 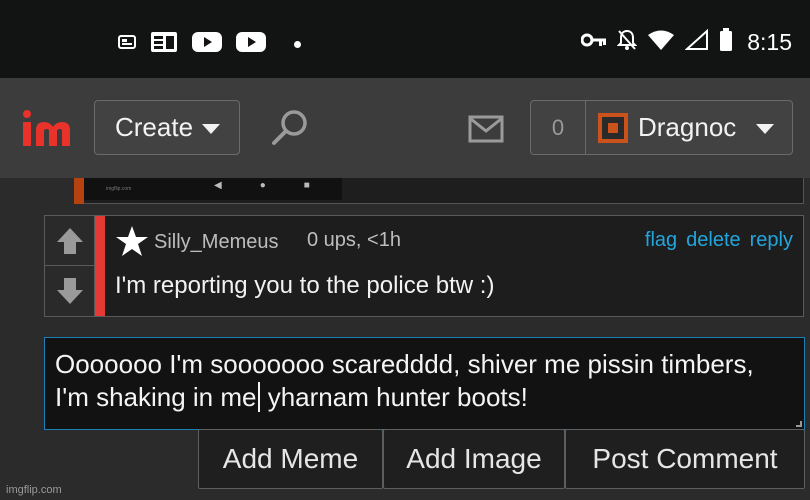 I want to click on avatar, so click(x=613, y=127).